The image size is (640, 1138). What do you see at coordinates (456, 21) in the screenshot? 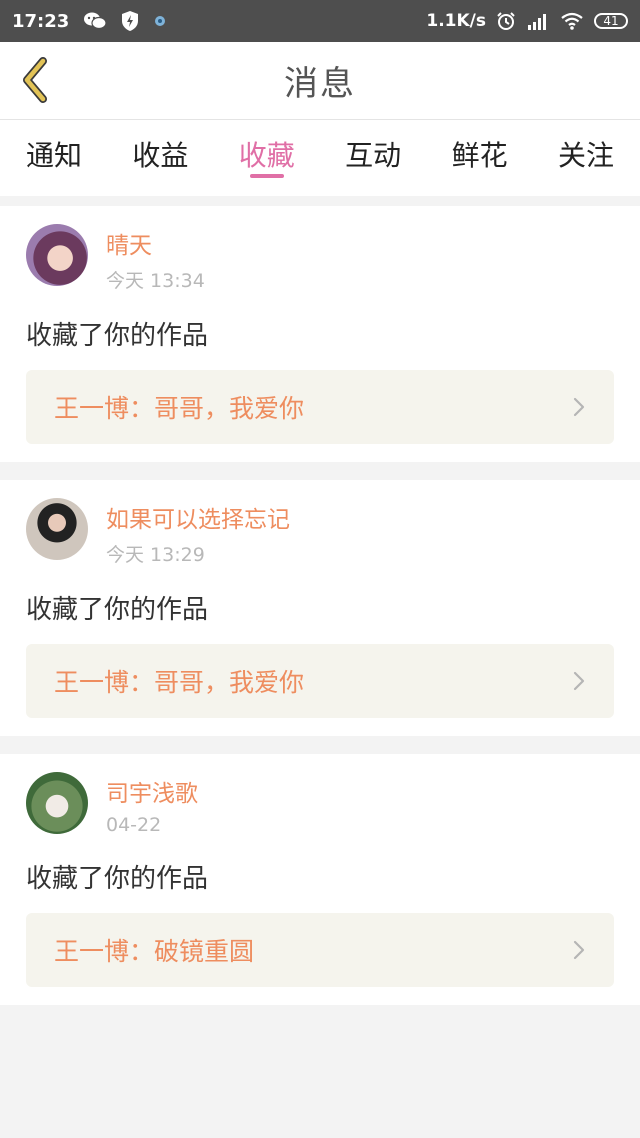
I see `net-speed: 1.1K/s` at bounding box center [456, 21].